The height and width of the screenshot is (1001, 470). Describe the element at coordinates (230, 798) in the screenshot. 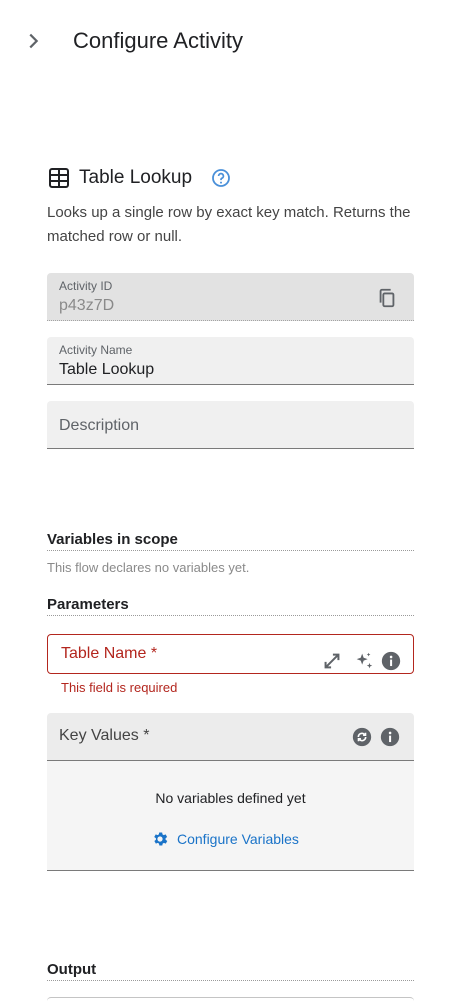

I see `key-values-empty-text: No variables defined yet` at that location.